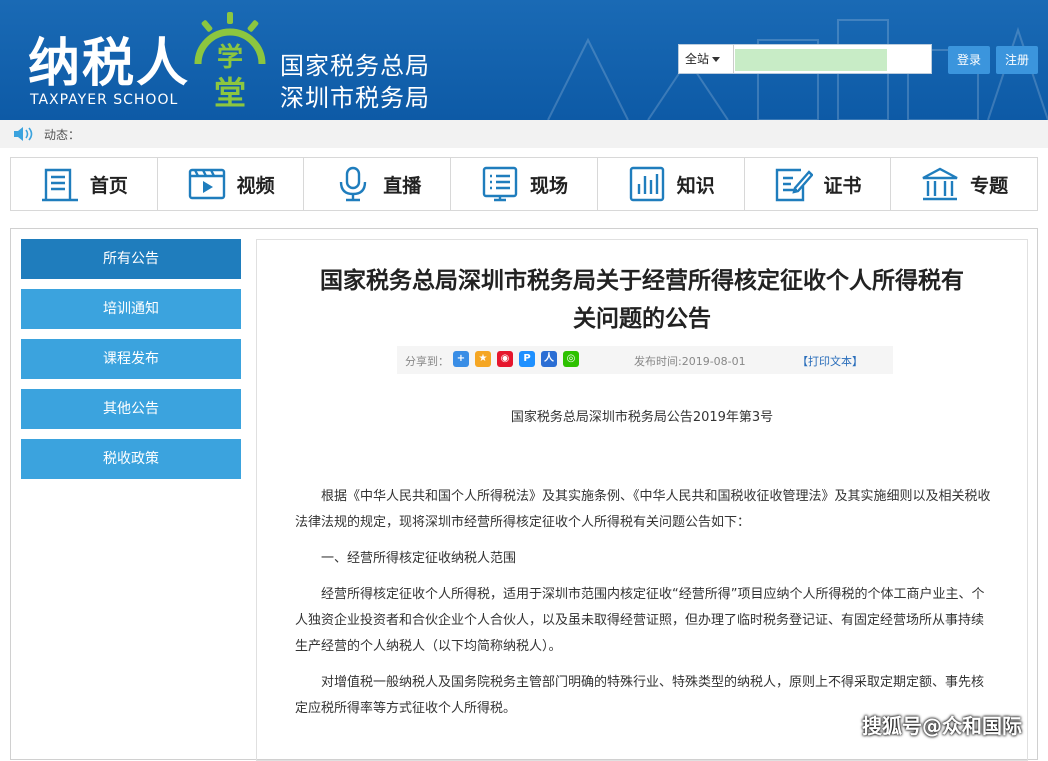 The width and height of the screenshot is (1048, 761). Describe the element at coordinates (690, 361) in the screenshot. I see `publish-date: 发布时间:2019-08-01` at that location.